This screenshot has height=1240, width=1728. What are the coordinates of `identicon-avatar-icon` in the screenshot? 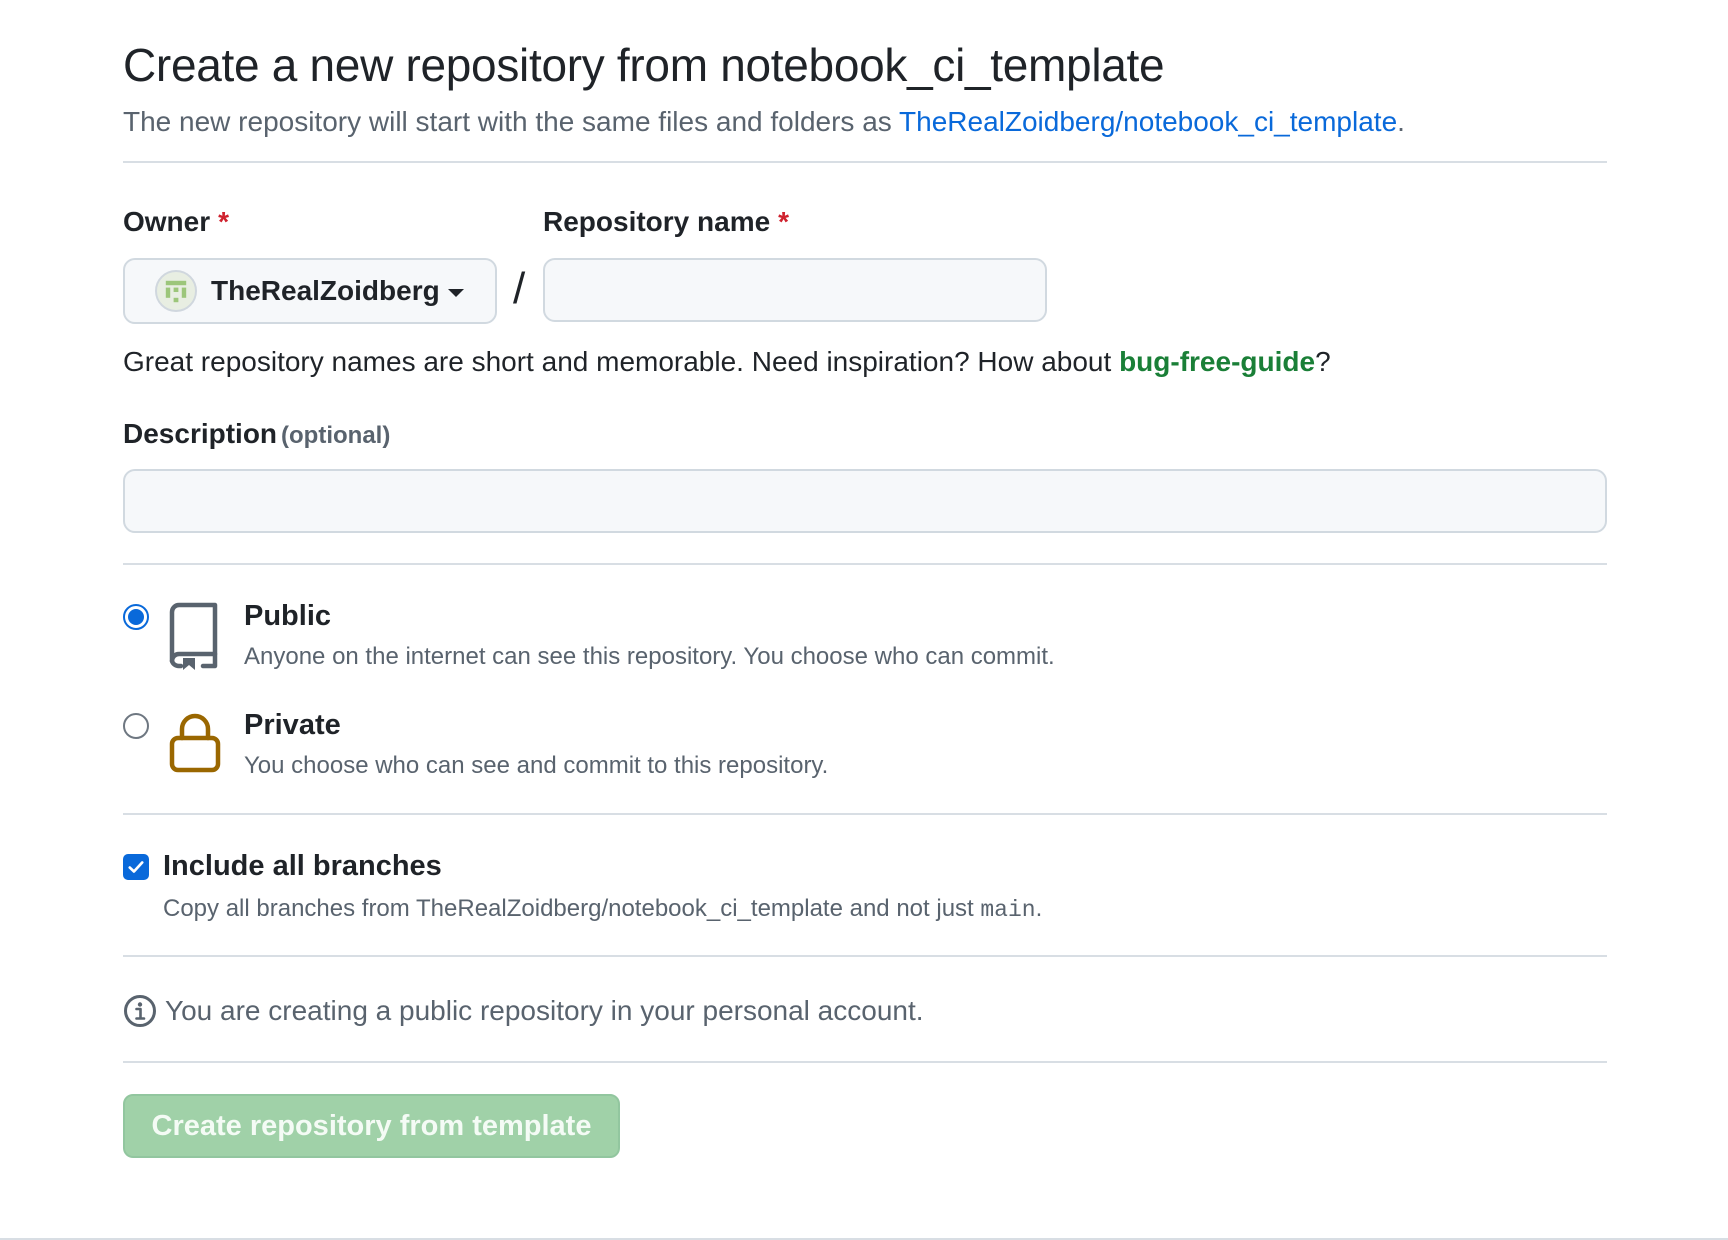 It's located at (176, 291).